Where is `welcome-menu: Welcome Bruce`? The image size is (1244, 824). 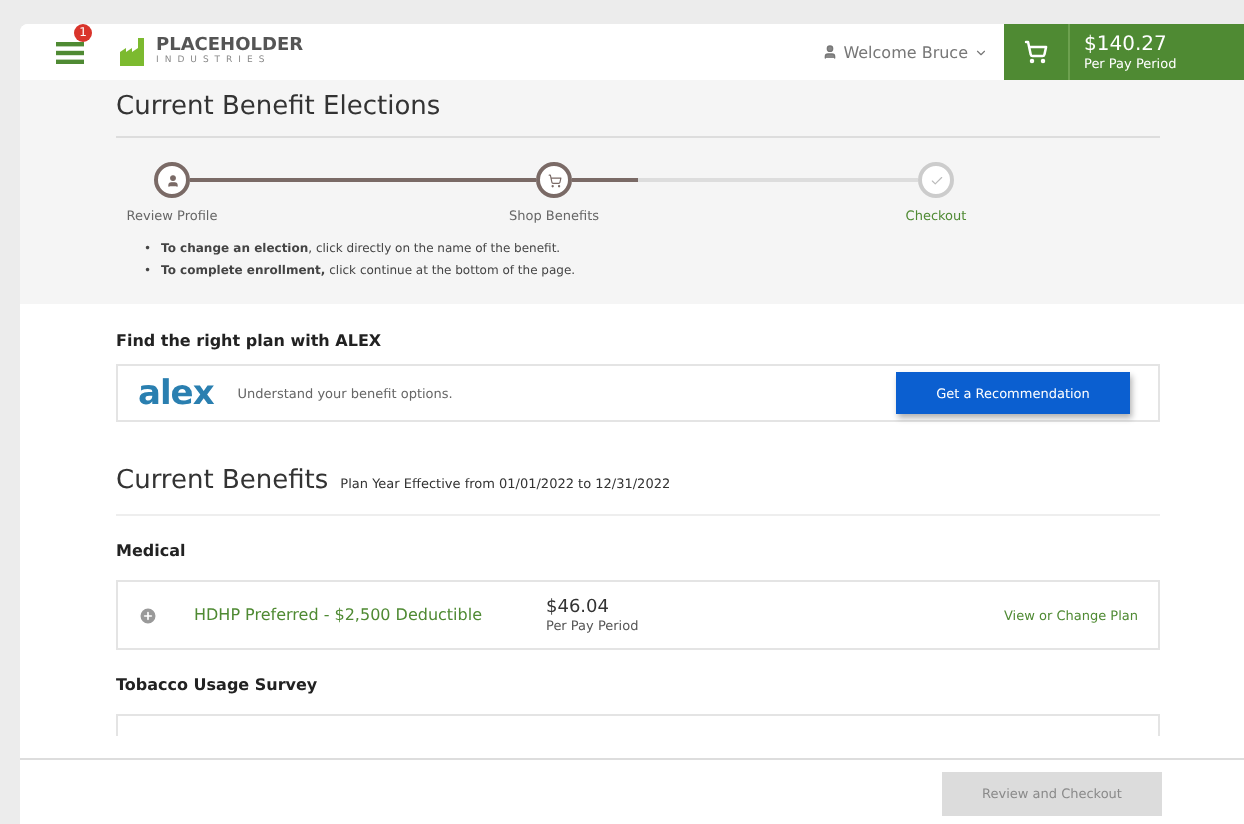 welcome-menu: Welcome Bruce is located at coordinates (905, 52).